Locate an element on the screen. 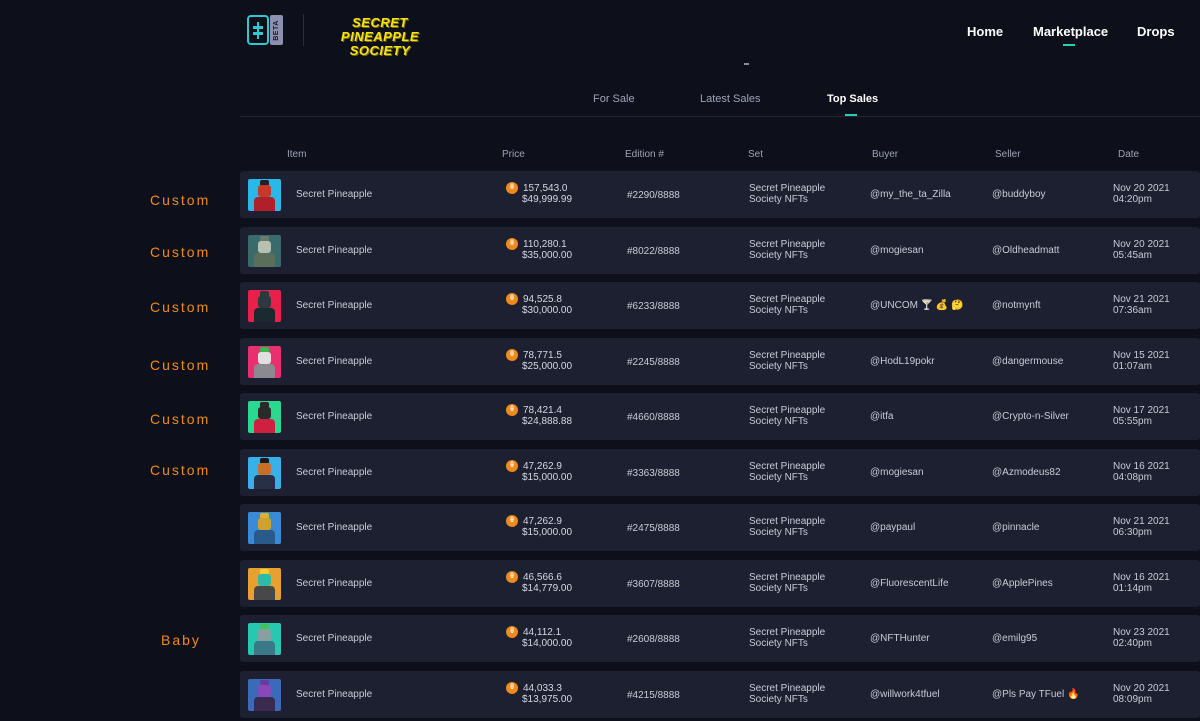 Image resolution: width=1200 pixels, height=721 pixels. tab-top-sales: Top Sales is located at coordinates (852, 99).